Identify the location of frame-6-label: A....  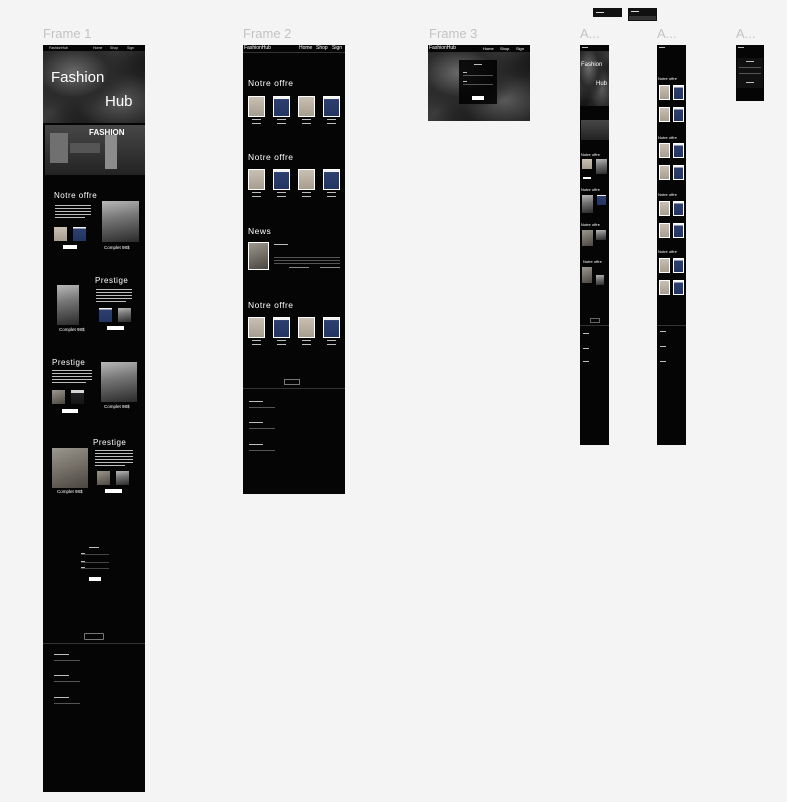
(746, 33).